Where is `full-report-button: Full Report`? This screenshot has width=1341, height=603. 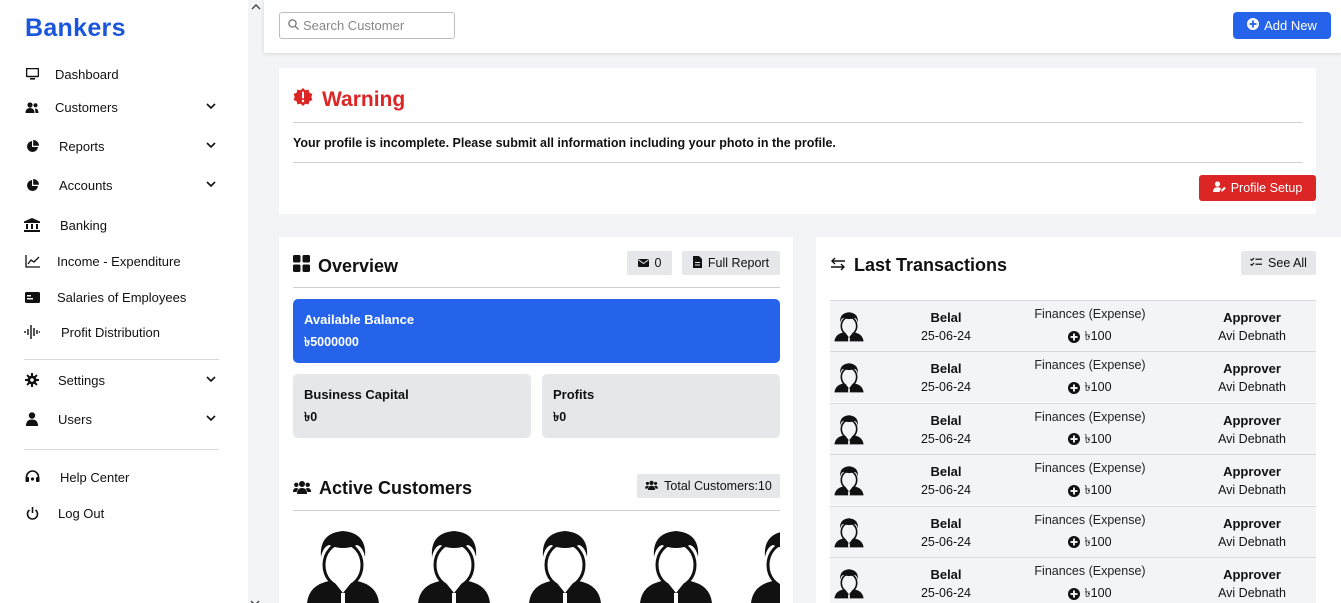
full-report-button: Full Report is located at coordinates (731, 263).